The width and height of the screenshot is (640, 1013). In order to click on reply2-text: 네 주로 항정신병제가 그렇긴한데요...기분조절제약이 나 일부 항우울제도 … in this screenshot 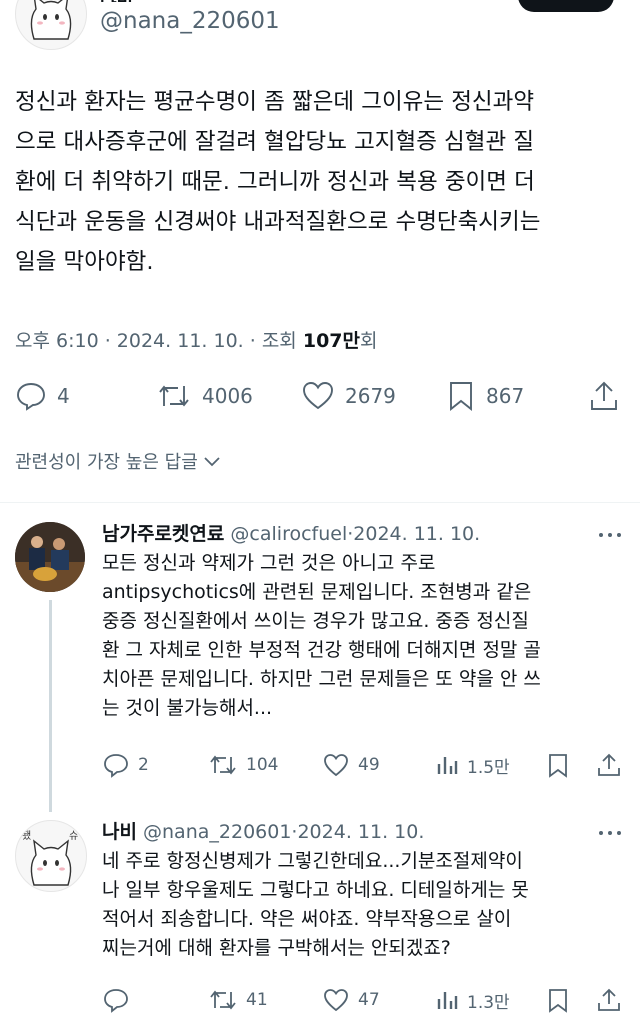, I will do `click(315, 905)`.